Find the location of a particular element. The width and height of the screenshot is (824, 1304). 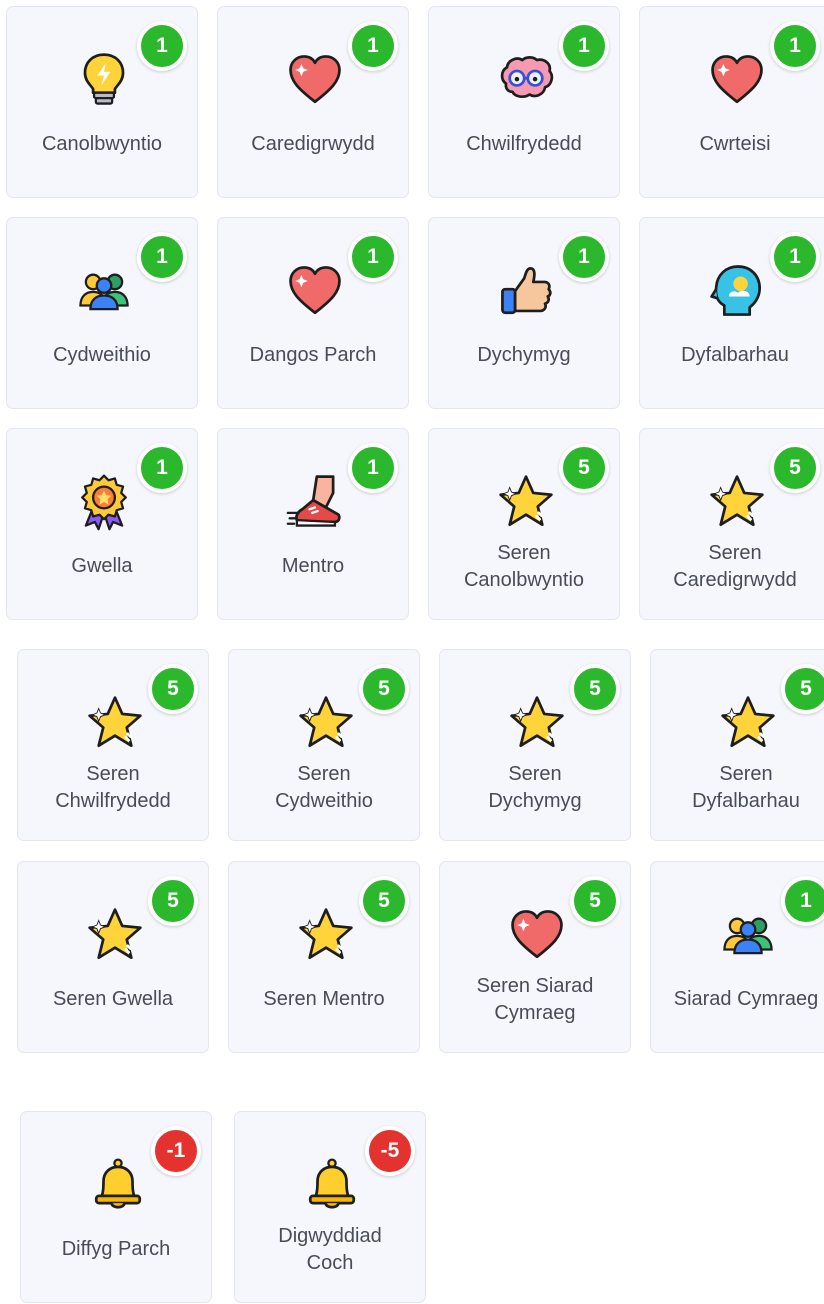

skill-label: Dychymyg is located at coordinates (524, 355).